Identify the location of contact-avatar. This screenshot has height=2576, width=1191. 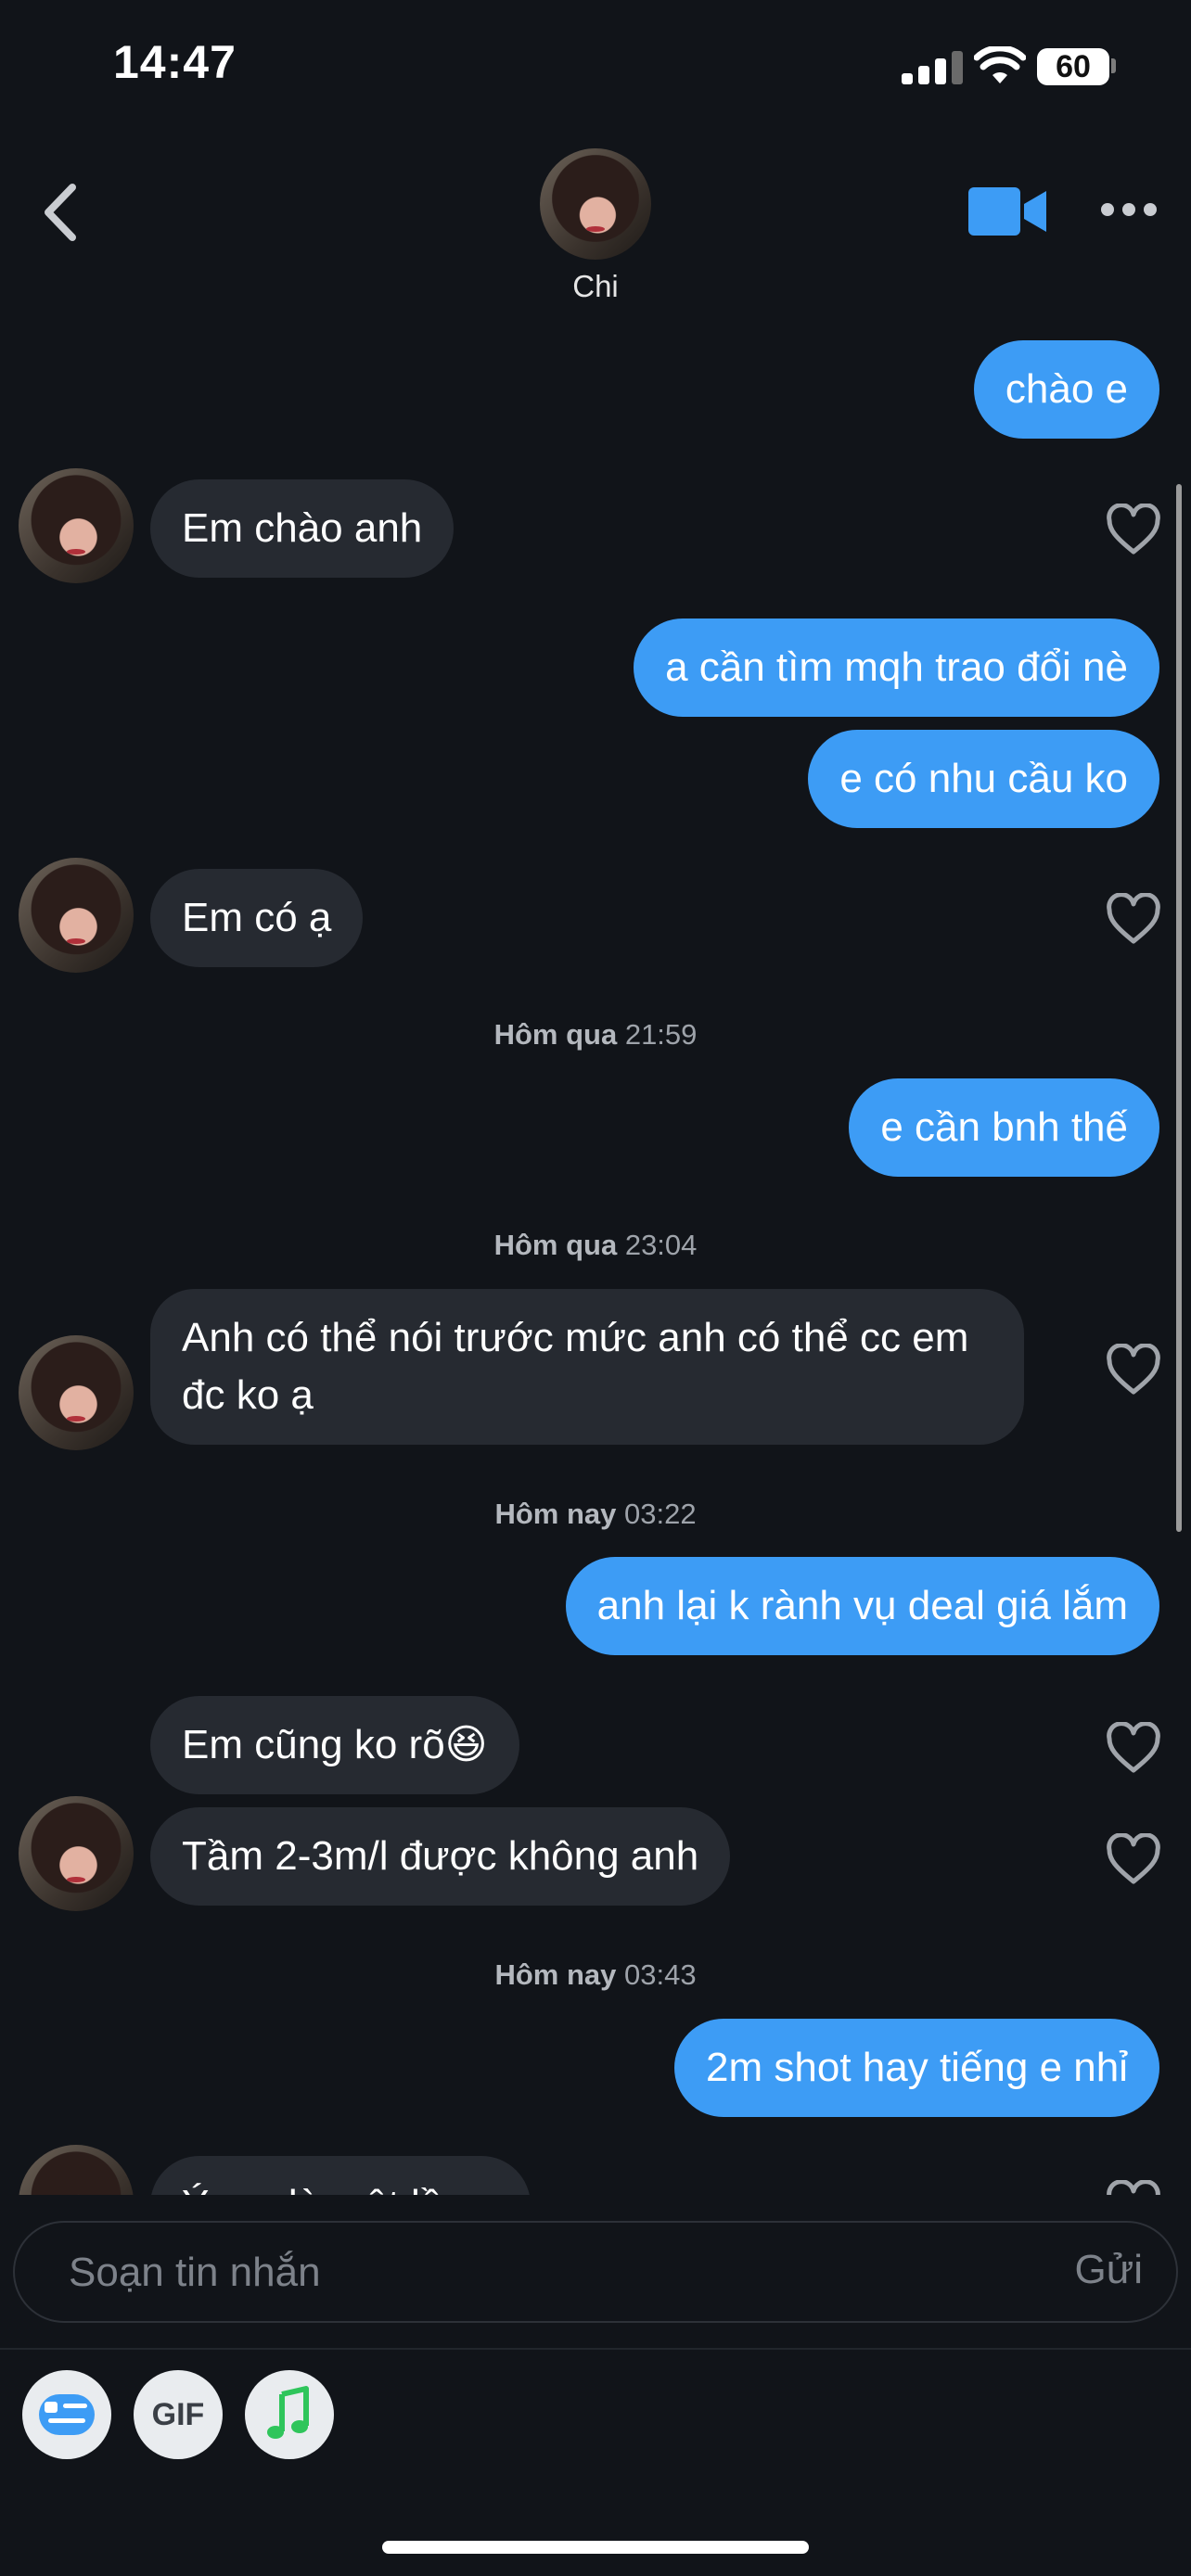
(595, 204).